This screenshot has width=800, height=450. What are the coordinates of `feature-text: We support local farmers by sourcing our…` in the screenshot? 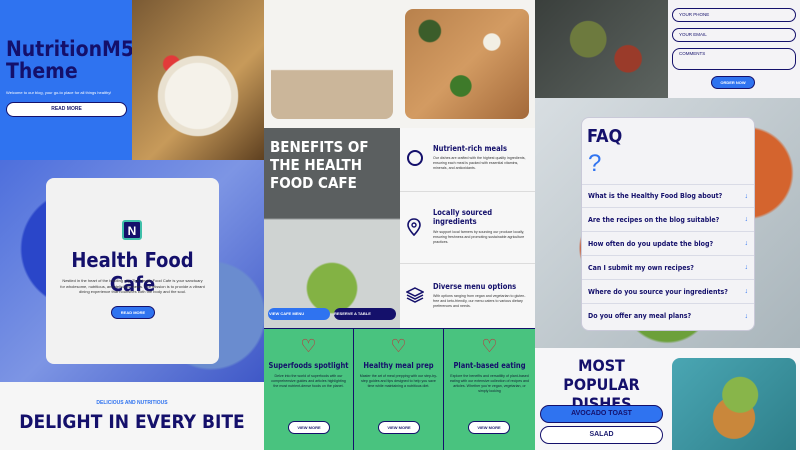 It's located at (479, 237).